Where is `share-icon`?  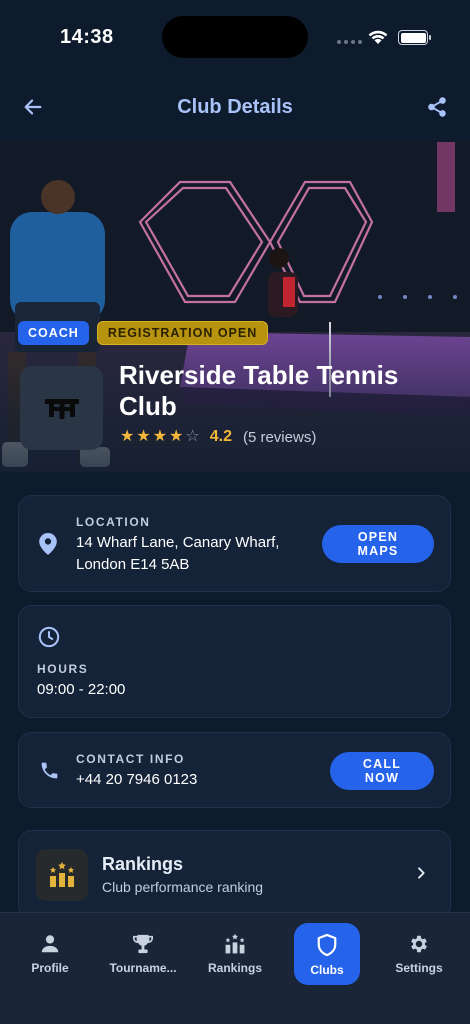
share-icon is located at coordinates (437, 107).